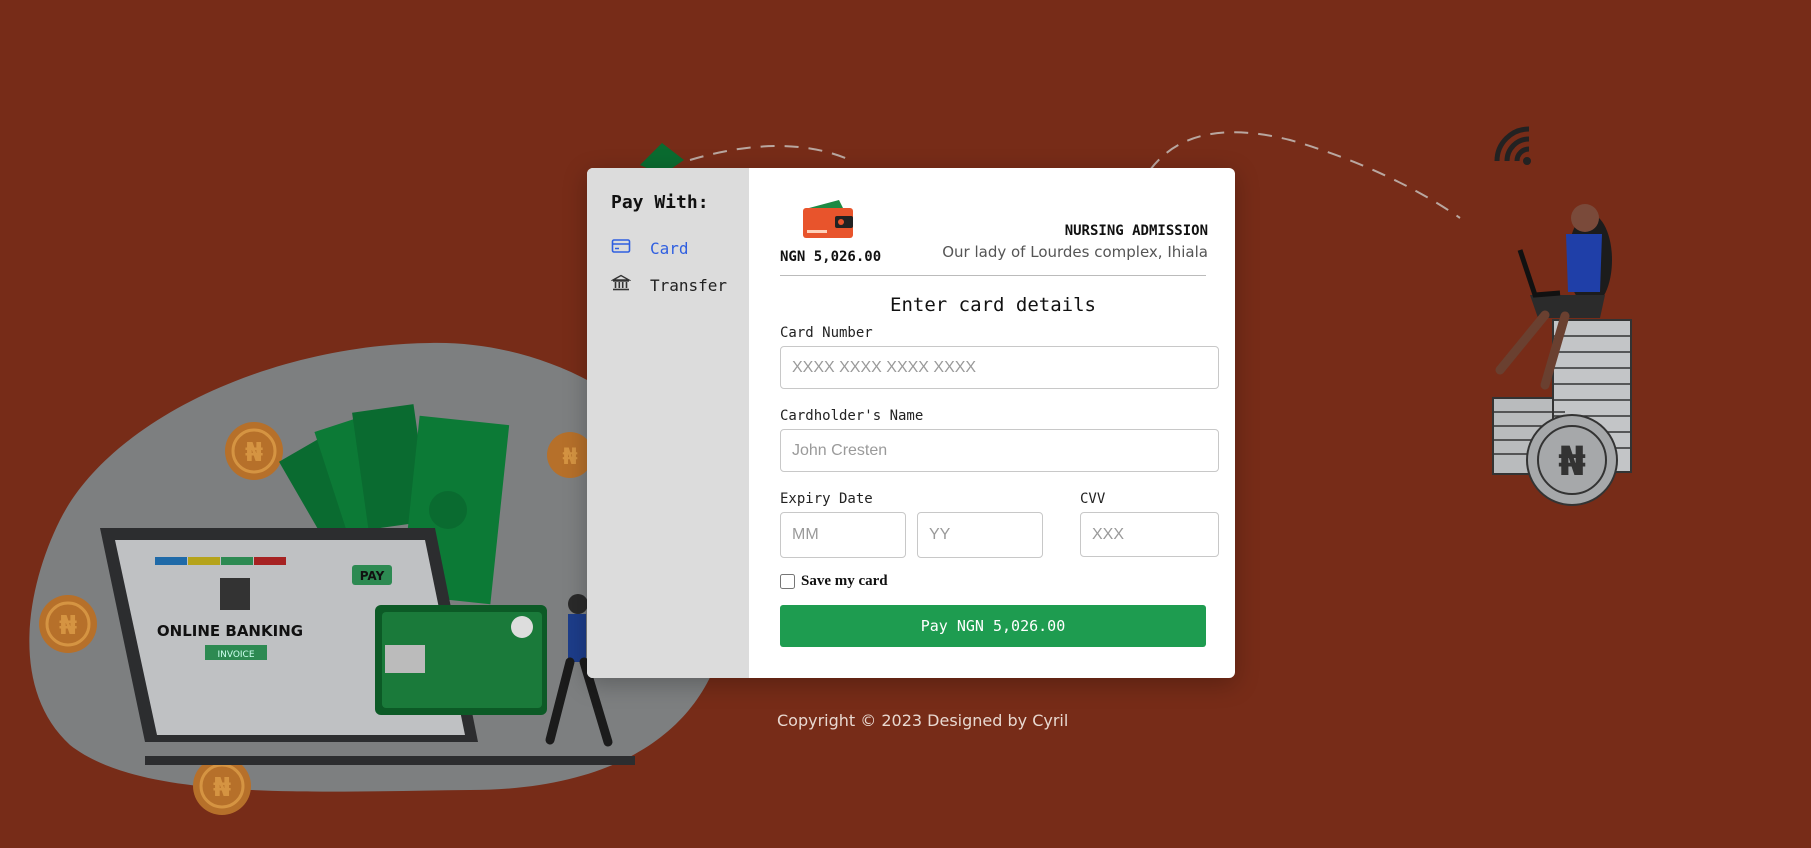 The height and width of the screenshot is (848, 1811). I want to click on save-card-row: Save my card, so click(834, 581).